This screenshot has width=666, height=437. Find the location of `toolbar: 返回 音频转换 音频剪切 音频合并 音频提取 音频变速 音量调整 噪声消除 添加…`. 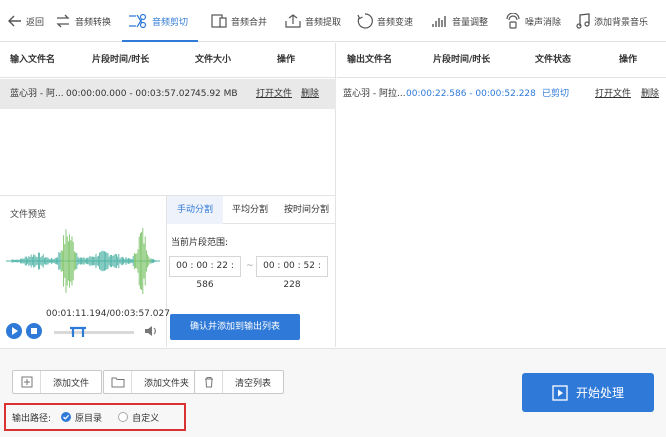

toolbar: 返回 音频转换 音频剪切 音频合并 音频提取 音频变速 音量调整 噪声消除 添加… is located at coordinates (333, 21).